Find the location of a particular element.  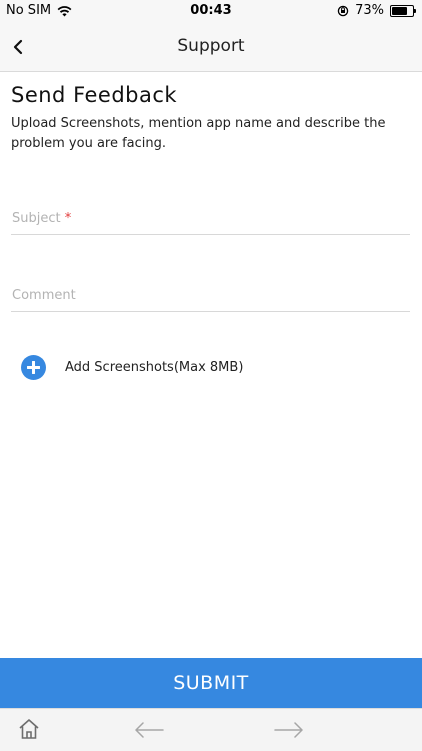

browser-back-button is located at coordinates (149, 732).